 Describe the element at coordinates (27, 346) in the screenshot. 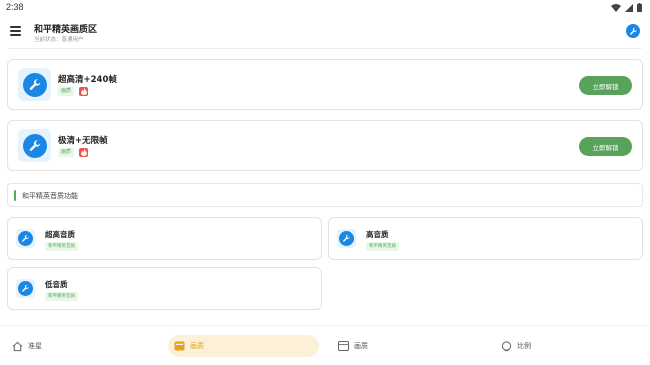

I see `nav-item-crosshair: 准星` at that location.